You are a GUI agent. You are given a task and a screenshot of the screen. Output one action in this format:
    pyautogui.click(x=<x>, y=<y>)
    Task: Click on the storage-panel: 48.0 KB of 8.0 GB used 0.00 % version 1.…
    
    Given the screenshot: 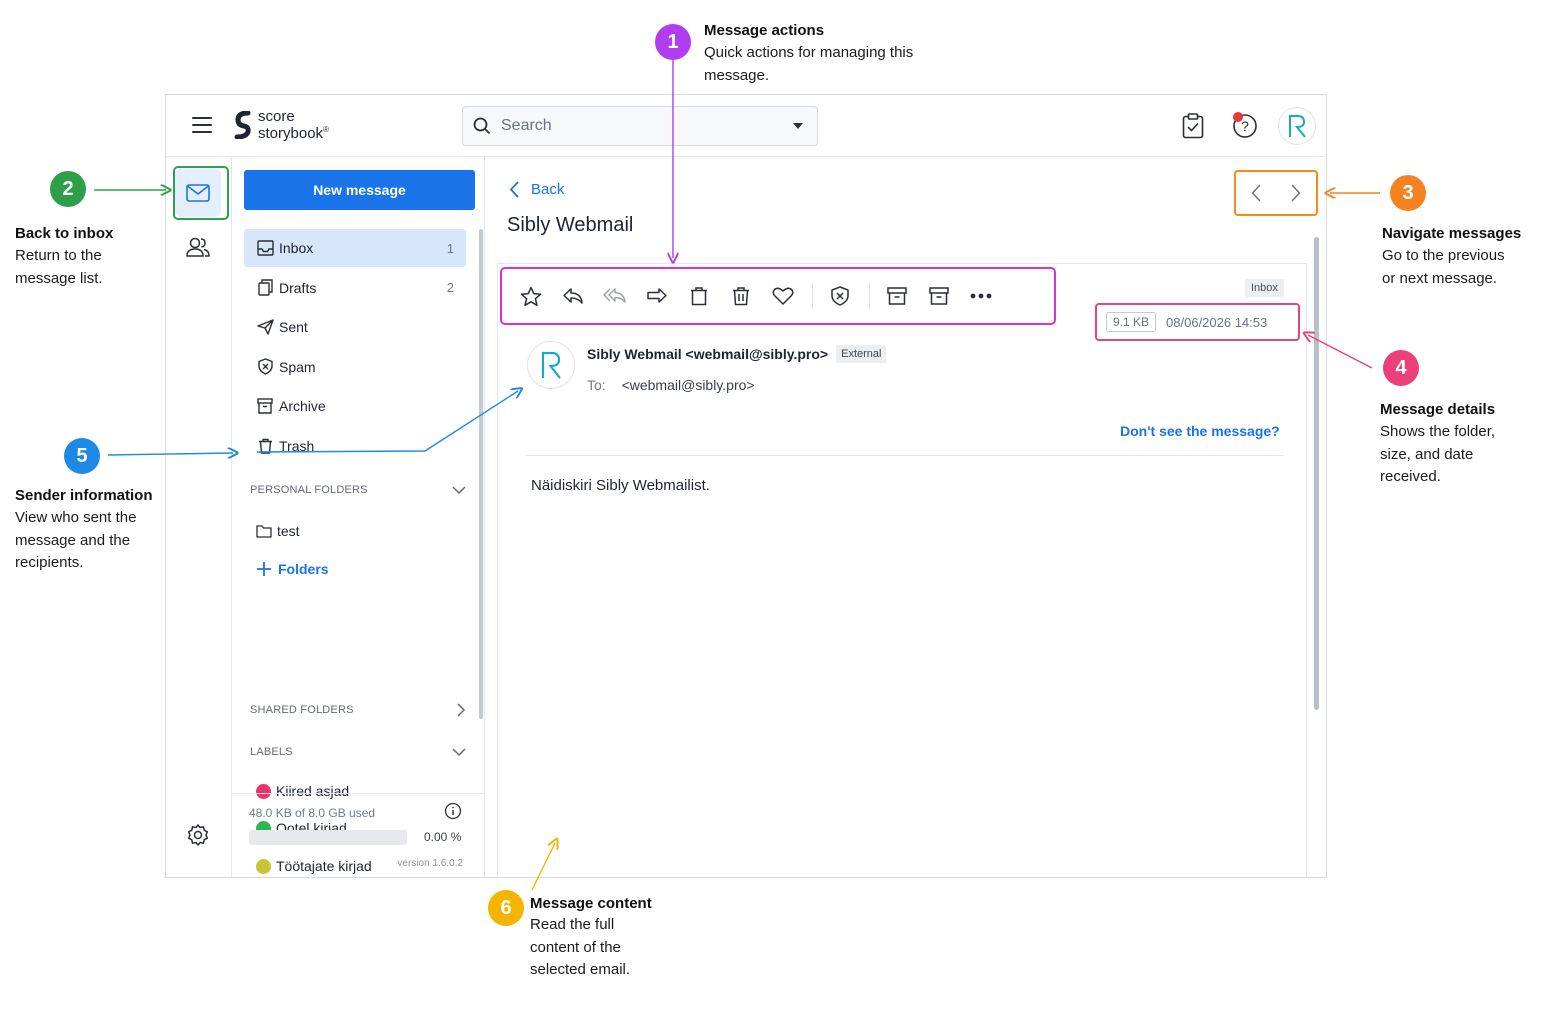 What is the action you would take?
    pyautogui.click(x=358, y=835)
    